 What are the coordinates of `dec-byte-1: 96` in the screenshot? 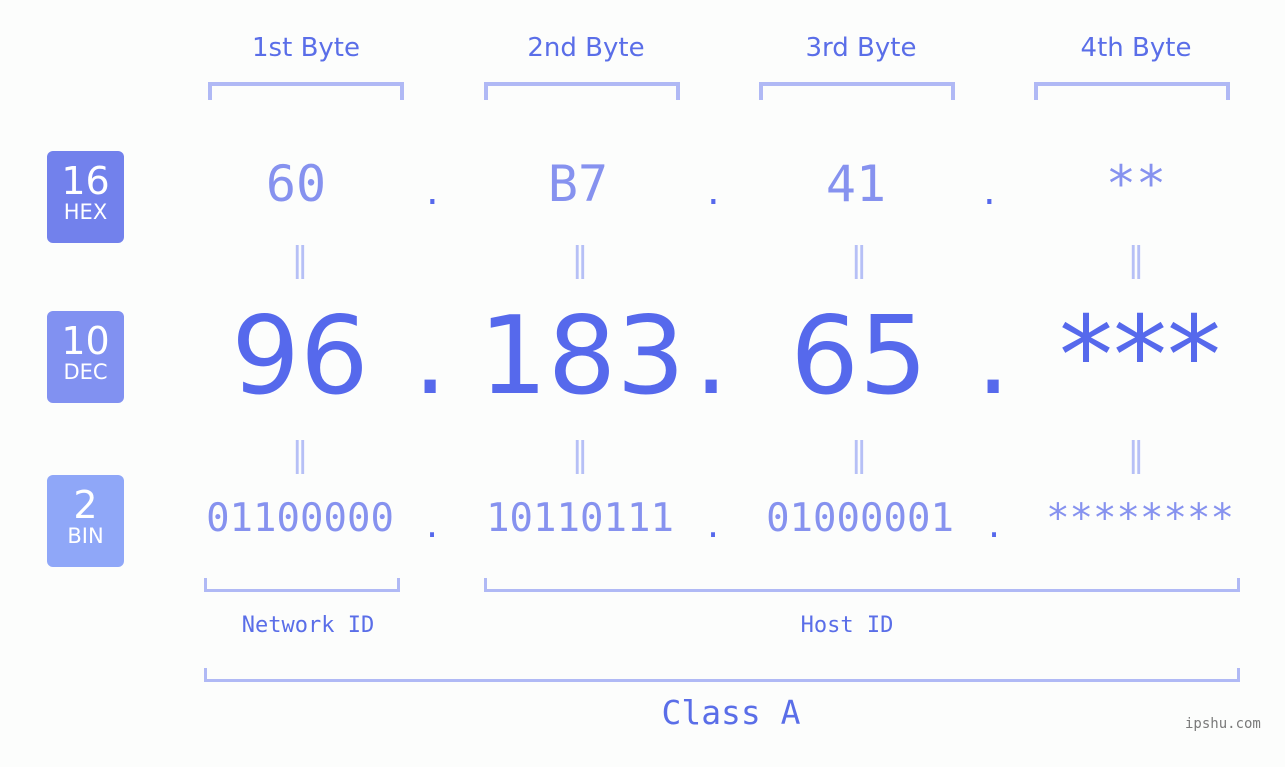 It's located at (300, 356).